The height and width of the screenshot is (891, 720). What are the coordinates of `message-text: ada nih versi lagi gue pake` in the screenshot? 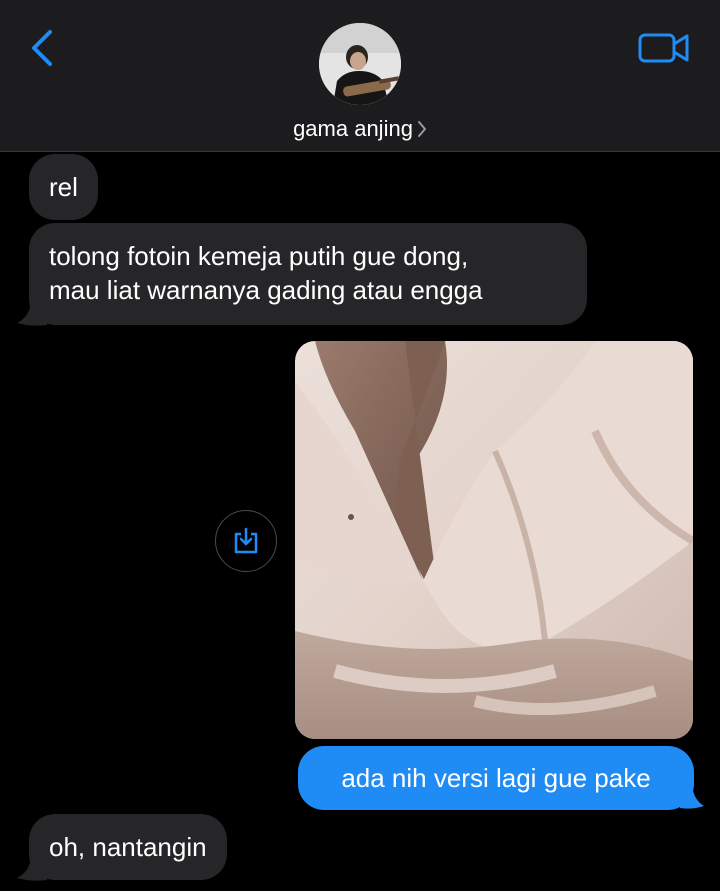 It's located at (496, 778).